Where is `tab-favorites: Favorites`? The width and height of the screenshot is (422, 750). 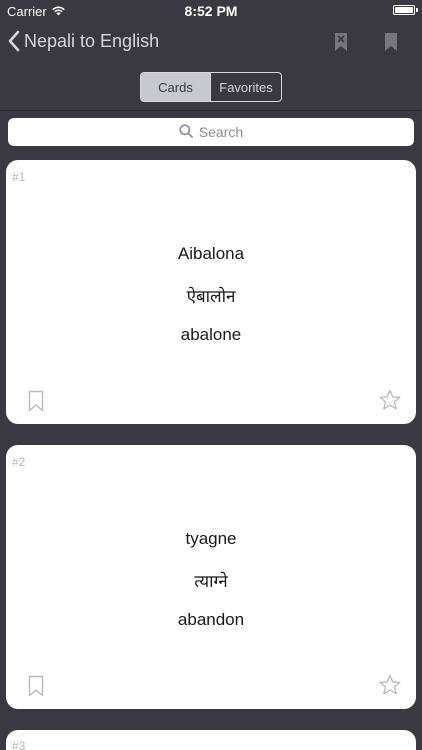 tab-favorites: Favorites is located at coordinates (246, 87).